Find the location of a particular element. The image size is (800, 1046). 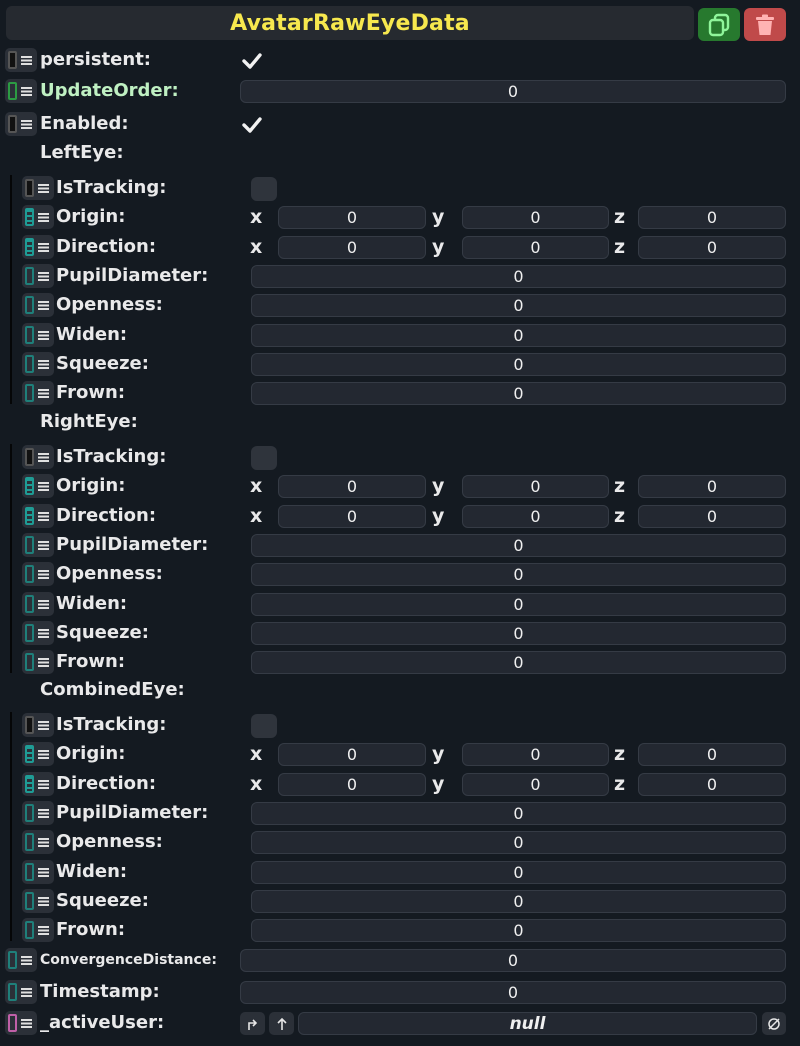

up-arrow-icon is located at coordinates (281, 1023).